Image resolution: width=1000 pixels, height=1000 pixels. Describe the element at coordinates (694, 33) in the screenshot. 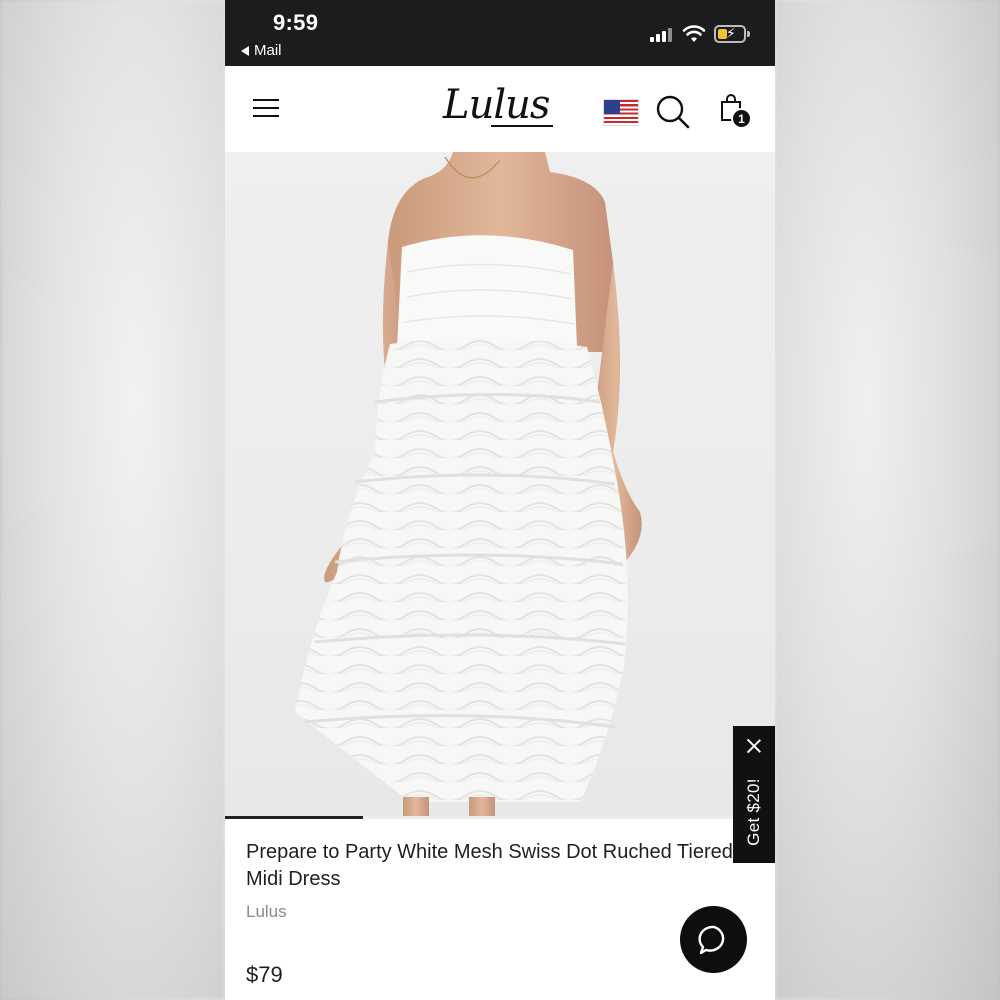

I see `wifi-icon` at that location.